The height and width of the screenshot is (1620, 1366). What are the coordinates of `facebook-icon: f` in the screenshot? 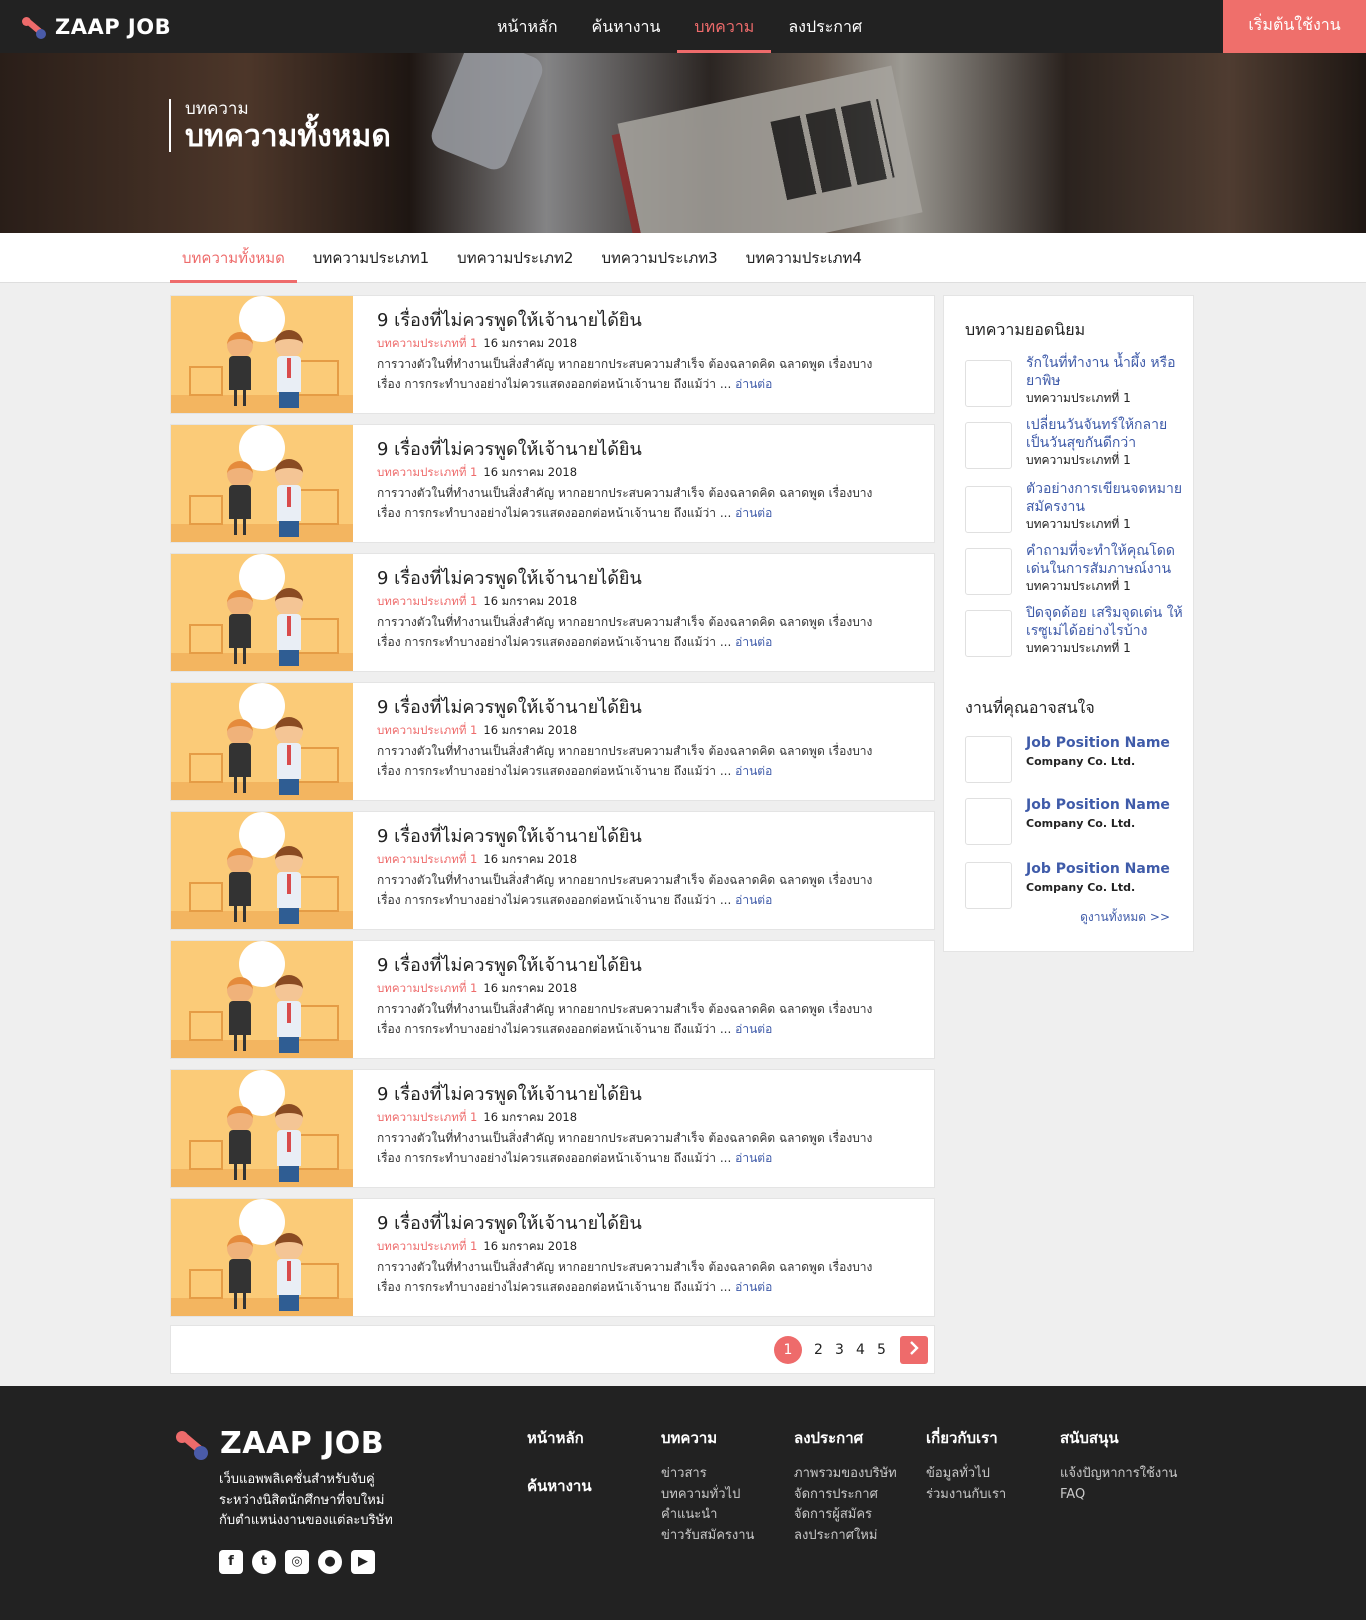 It's located at (231, 1562).